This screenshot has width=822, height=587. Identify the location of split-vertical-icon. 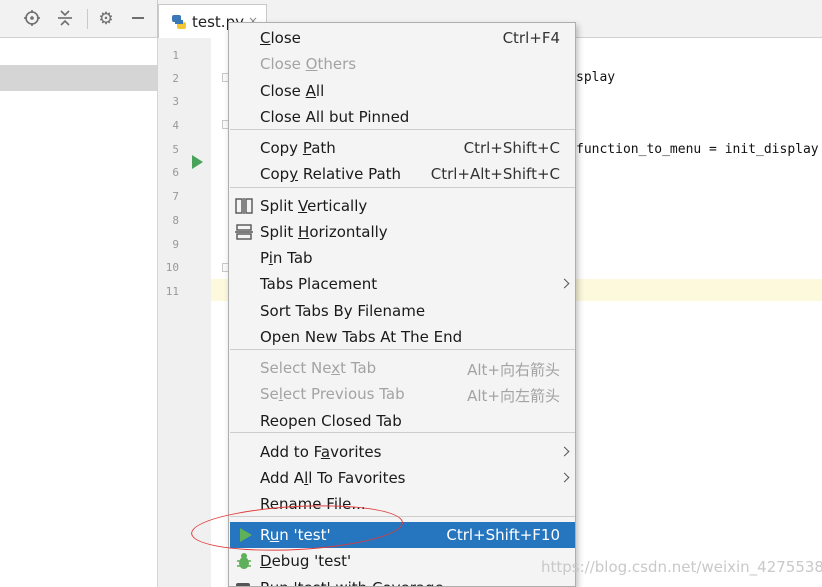
(244, 206).